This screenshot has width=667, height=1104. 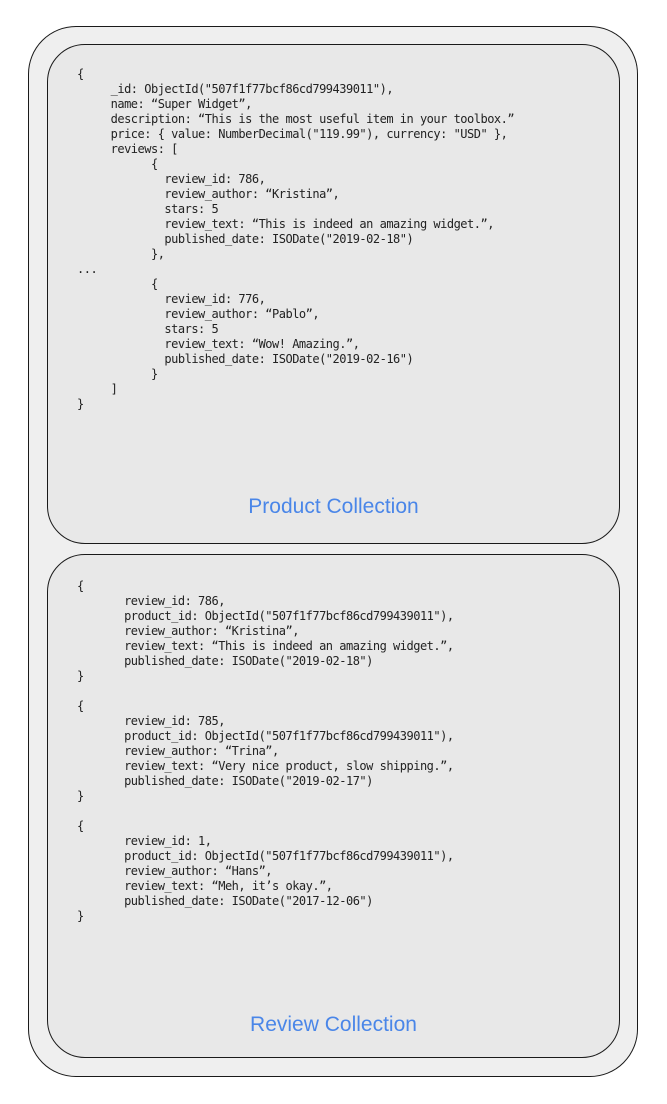 I want to click on review-collection-label: Review Collection, so click(x=333, y=1024).